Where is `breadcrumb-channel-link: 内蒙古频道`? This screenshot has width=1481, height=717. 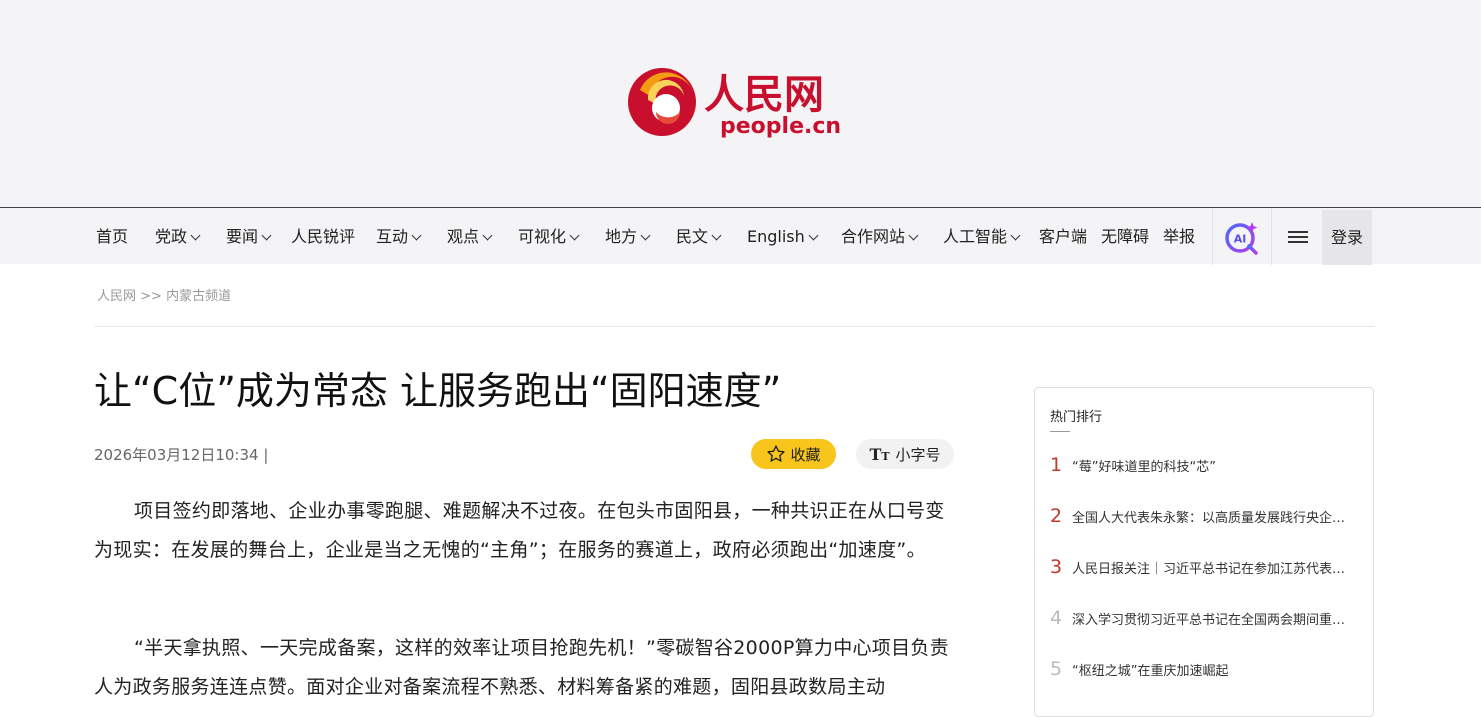 breadcrumb-channel-link: 内蒙古频道 is located at coordinates (198, 296).